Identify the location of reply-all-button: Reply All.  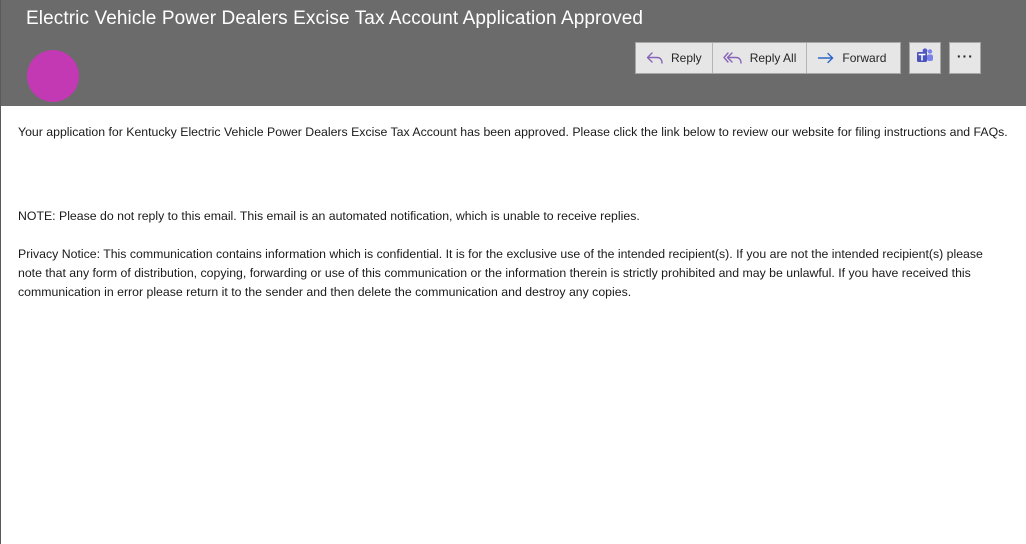
(759, 58).